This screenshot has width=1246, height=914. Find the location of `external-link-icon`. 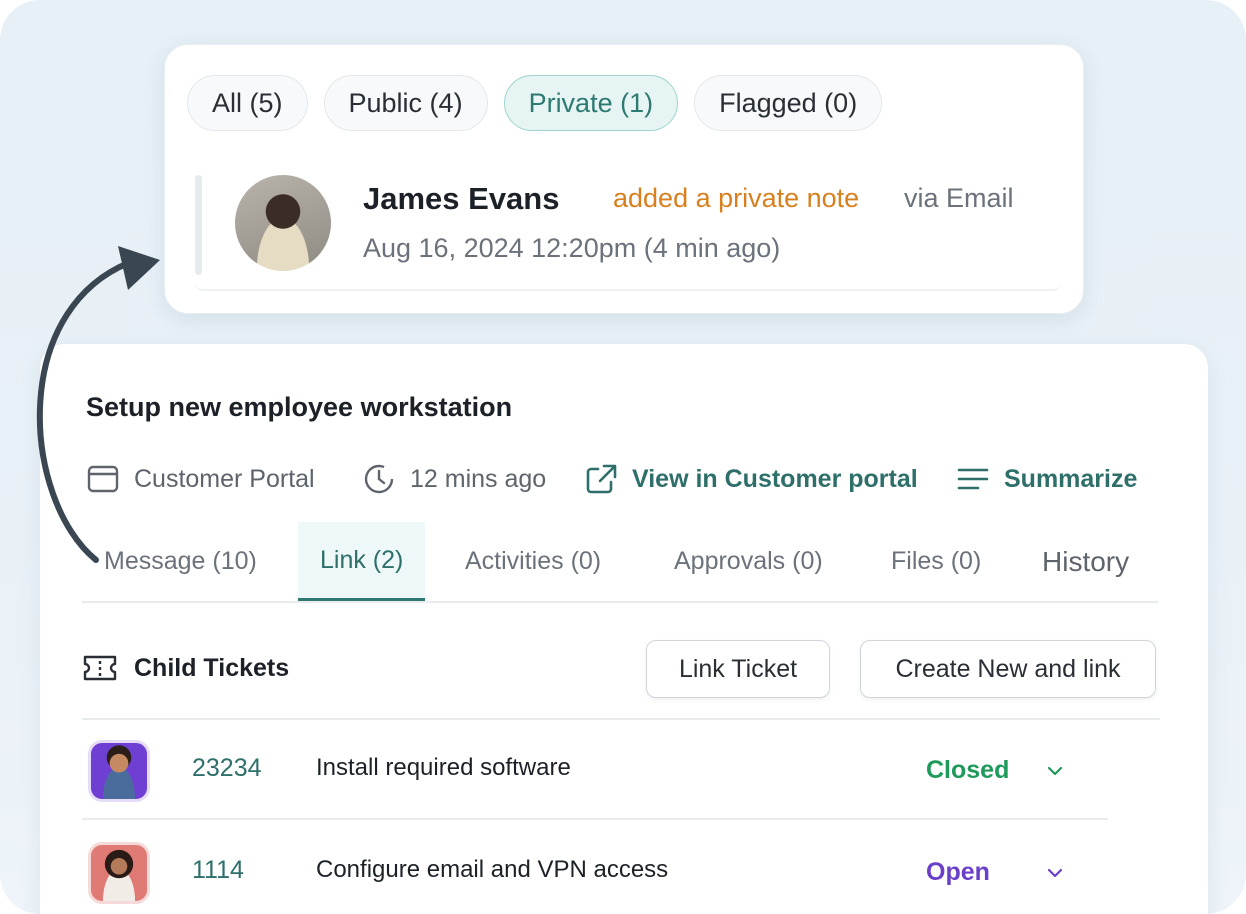

external-link-icon is located at coordinates (601, 479).